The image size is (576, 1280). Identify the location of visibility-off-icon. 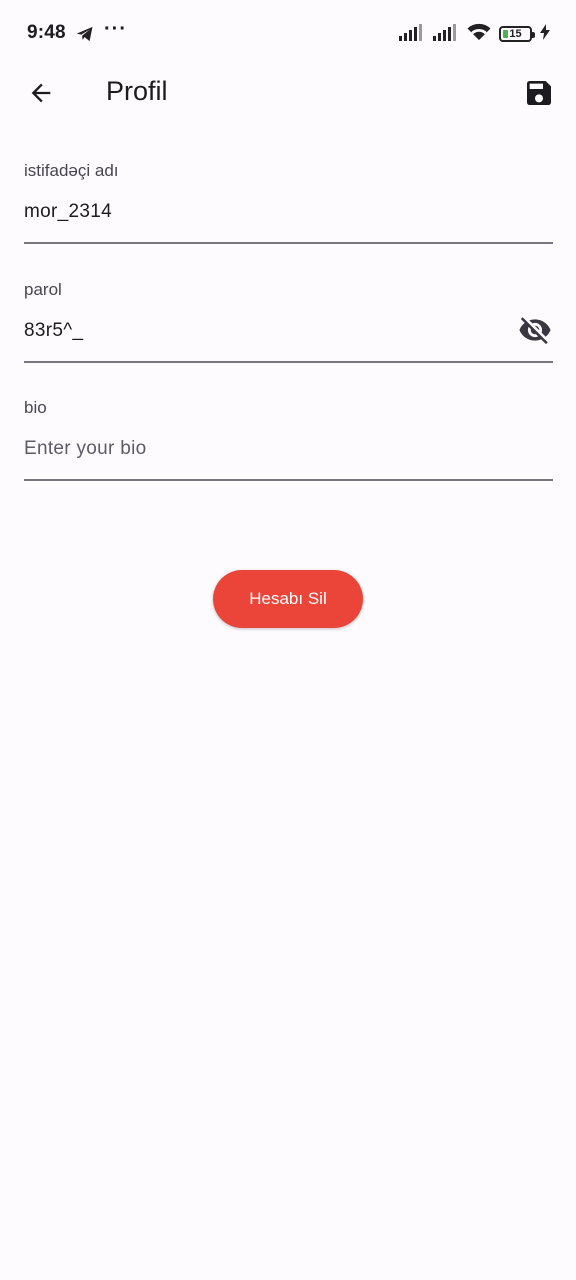
(535, 332).